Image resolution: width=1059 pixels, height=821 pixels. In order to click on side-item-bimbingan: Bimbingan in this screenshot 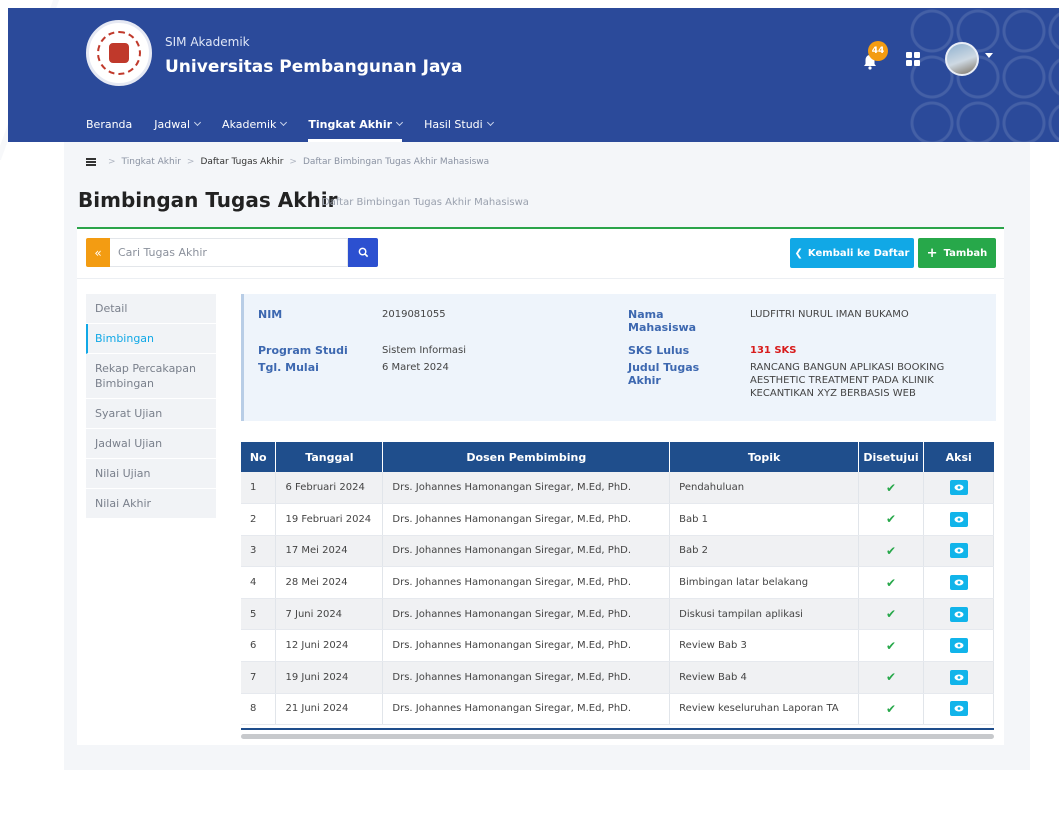, I will do `click(151, 339)`.